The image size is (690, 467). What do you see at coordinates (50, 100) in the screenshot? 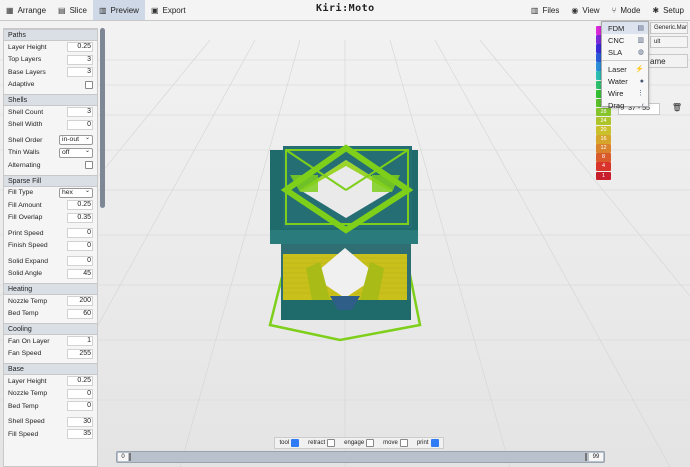
I see `section-shells: Shells` at bounding box center [50, 100].